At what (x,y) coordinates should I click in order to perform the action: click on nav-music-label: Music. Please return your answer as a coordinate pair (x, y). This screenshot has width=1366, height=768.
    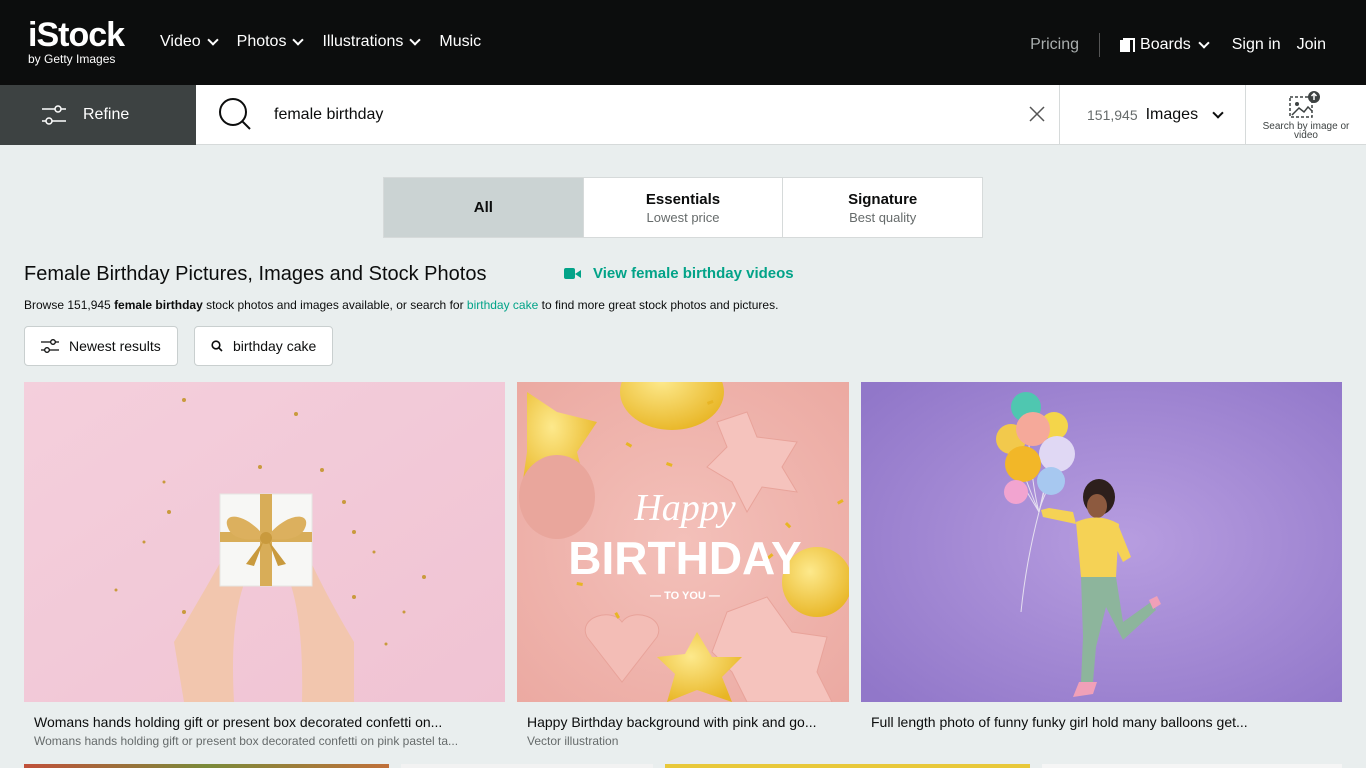
    Looking at the image, I should click on (460, 41).